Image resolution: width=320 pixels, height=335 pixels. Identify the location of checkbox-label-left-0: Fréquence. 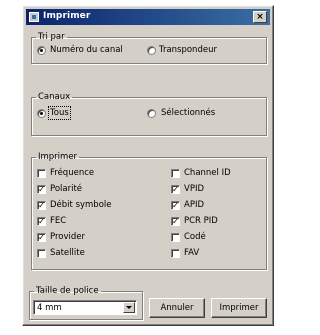
(72, 173).